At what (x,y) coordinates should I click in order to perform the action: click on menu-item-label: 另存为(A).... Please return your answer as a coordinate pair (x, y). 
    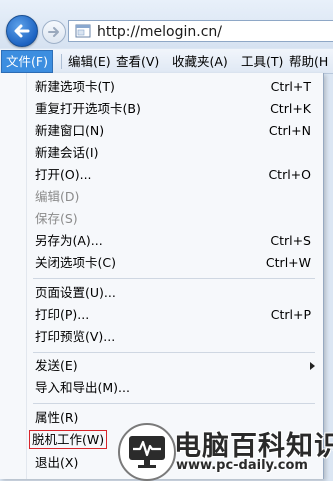
    Looking at the image, I should click on (69, 240).